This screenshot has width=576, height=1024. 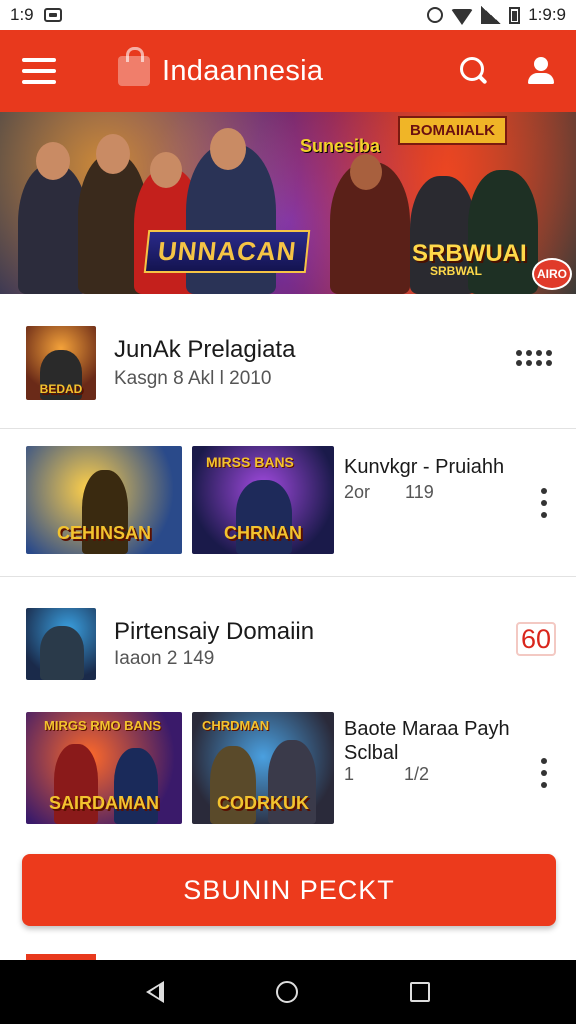 What do you see at coordinates (104, 500) in the screenshot?
I see `item1-thumbnail-a: CEHINSAN` at bounding box center [104, 500].